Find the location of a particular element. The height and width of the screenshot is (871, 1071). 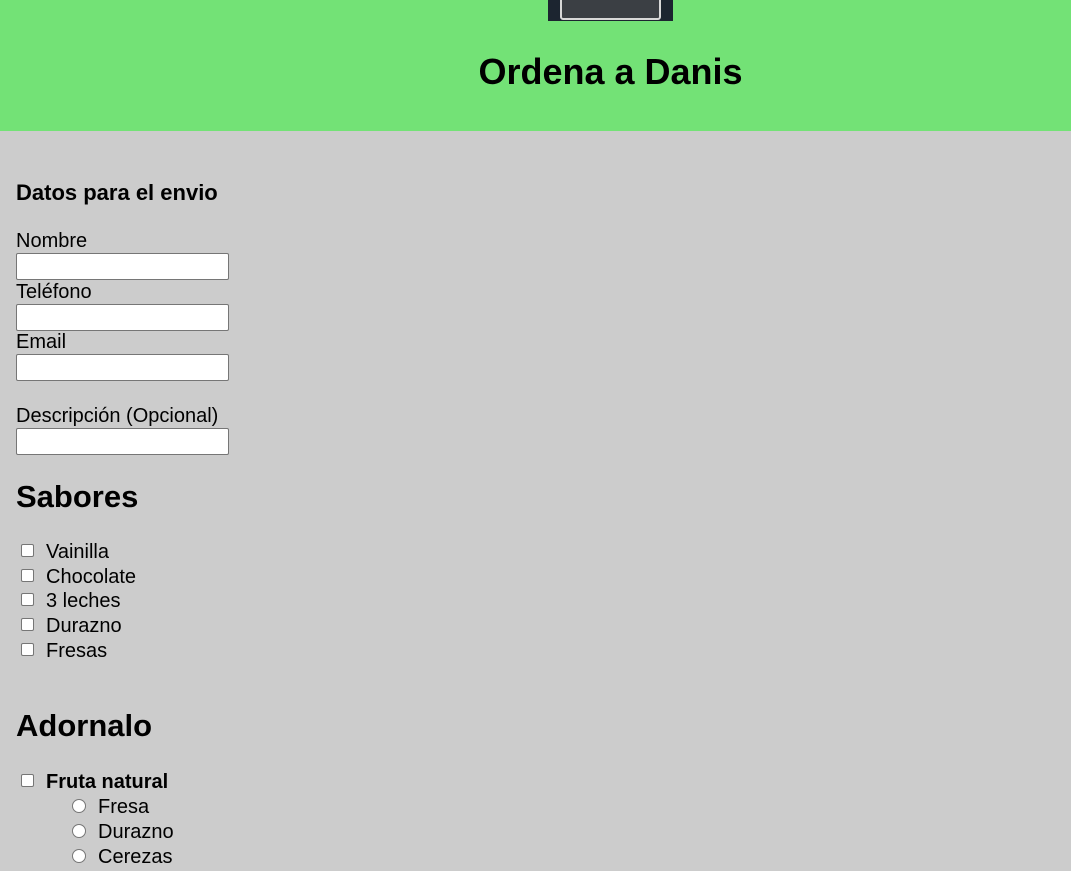

fruit-option-durazno: Durazno is located at coordinates (123, 832).